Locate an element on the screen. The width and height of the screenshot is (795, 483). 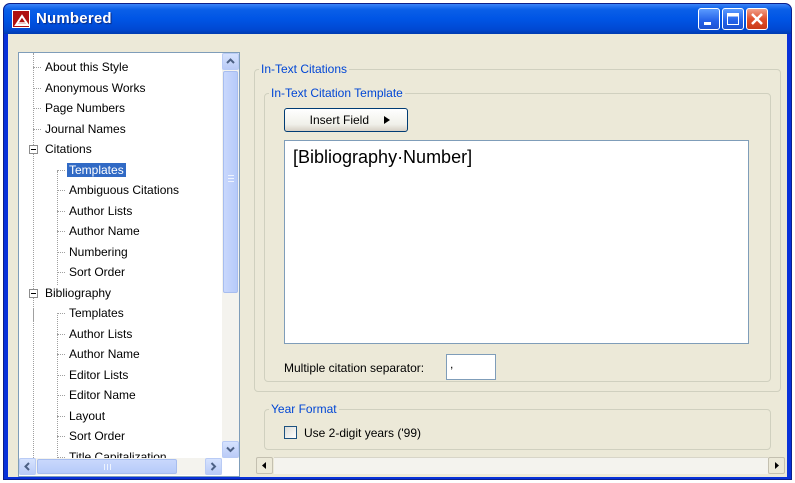
close-icon is located at coordinates (757, 19).